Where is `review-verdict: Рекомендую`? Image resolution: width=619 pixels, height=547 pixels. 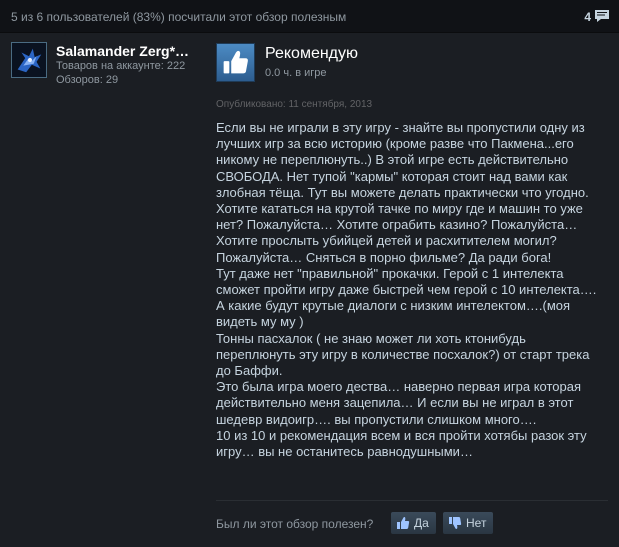 review-verdict: Рекомендую is located at coordinates (312, 53).